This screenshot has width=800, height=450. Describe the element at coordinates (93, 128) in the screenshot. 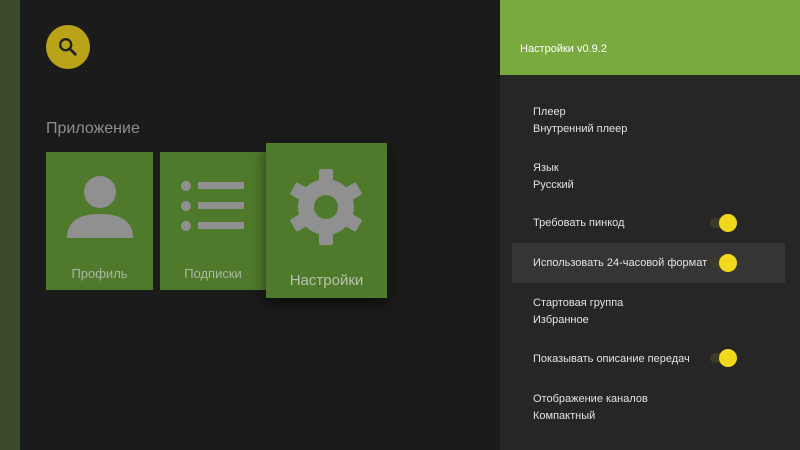

I see `section-title: Приложение` at that location.